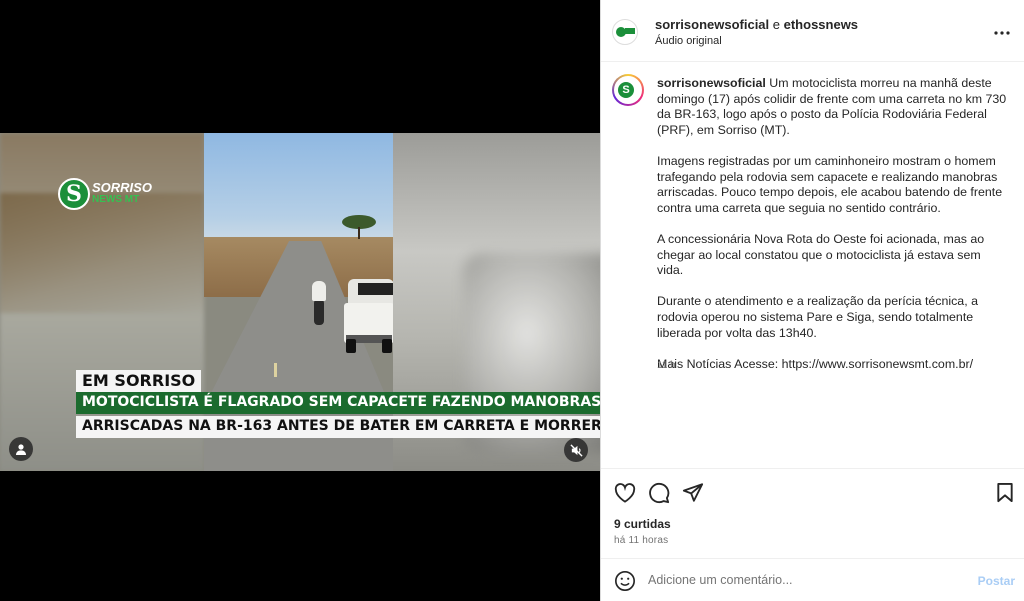  Describe the element at coordinates (812, 513) in the screenshot. I see `action-bar: 9 curtidas há 11 horas` at that location.